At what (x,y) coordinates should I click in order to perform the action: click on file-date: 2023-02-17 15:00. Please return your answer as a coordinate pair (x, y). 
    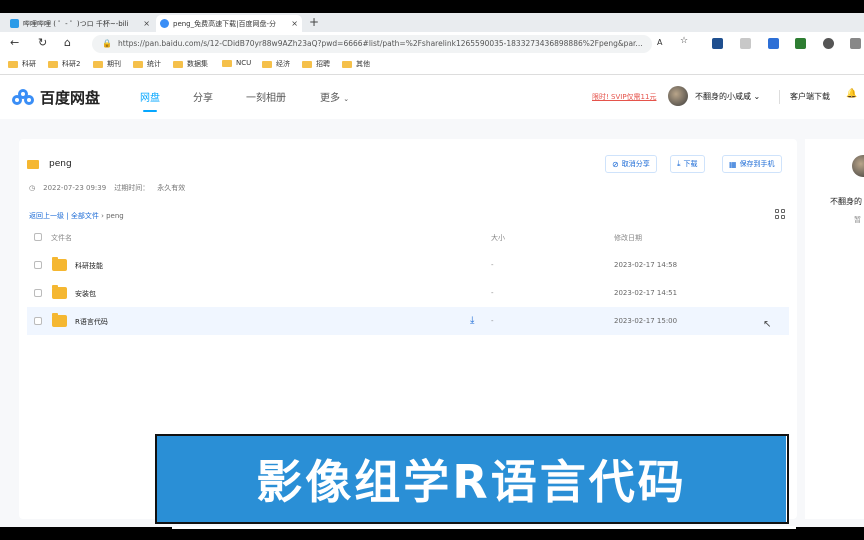
    Looking at the image, I should click on (646, 321).